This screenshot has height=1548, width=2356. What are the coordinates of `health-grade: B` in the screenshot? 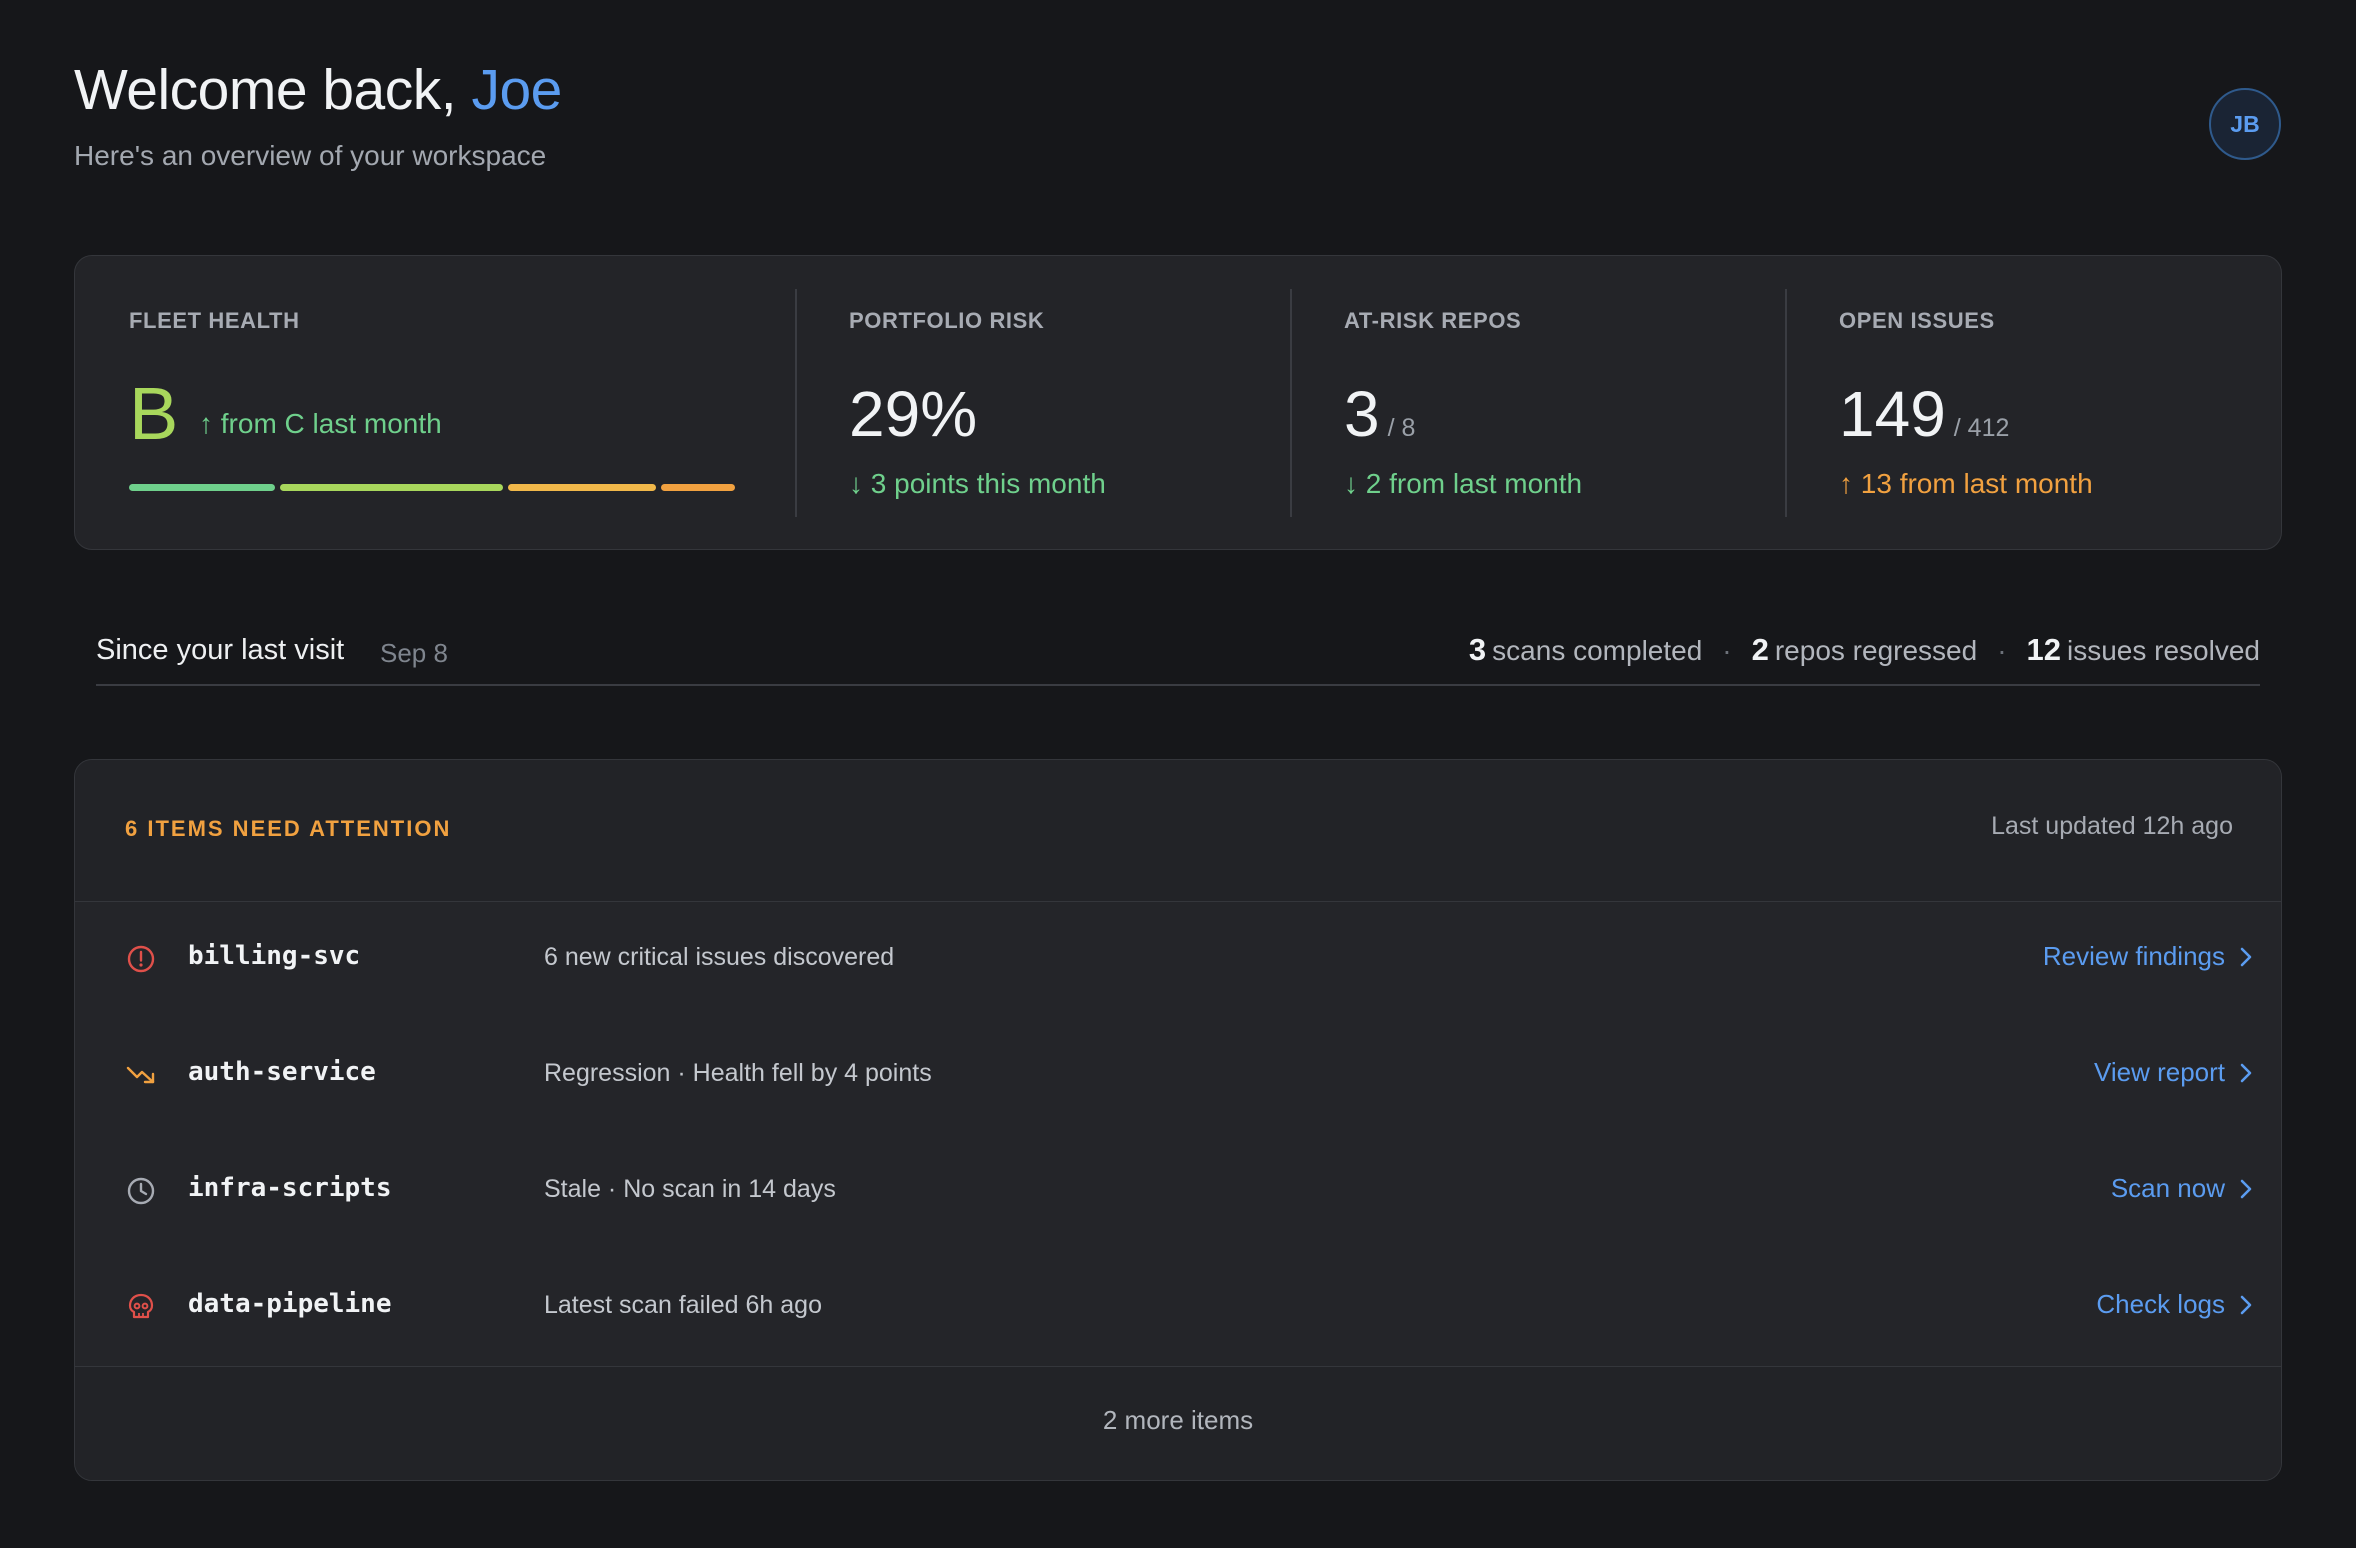 It's located at (154, 413).